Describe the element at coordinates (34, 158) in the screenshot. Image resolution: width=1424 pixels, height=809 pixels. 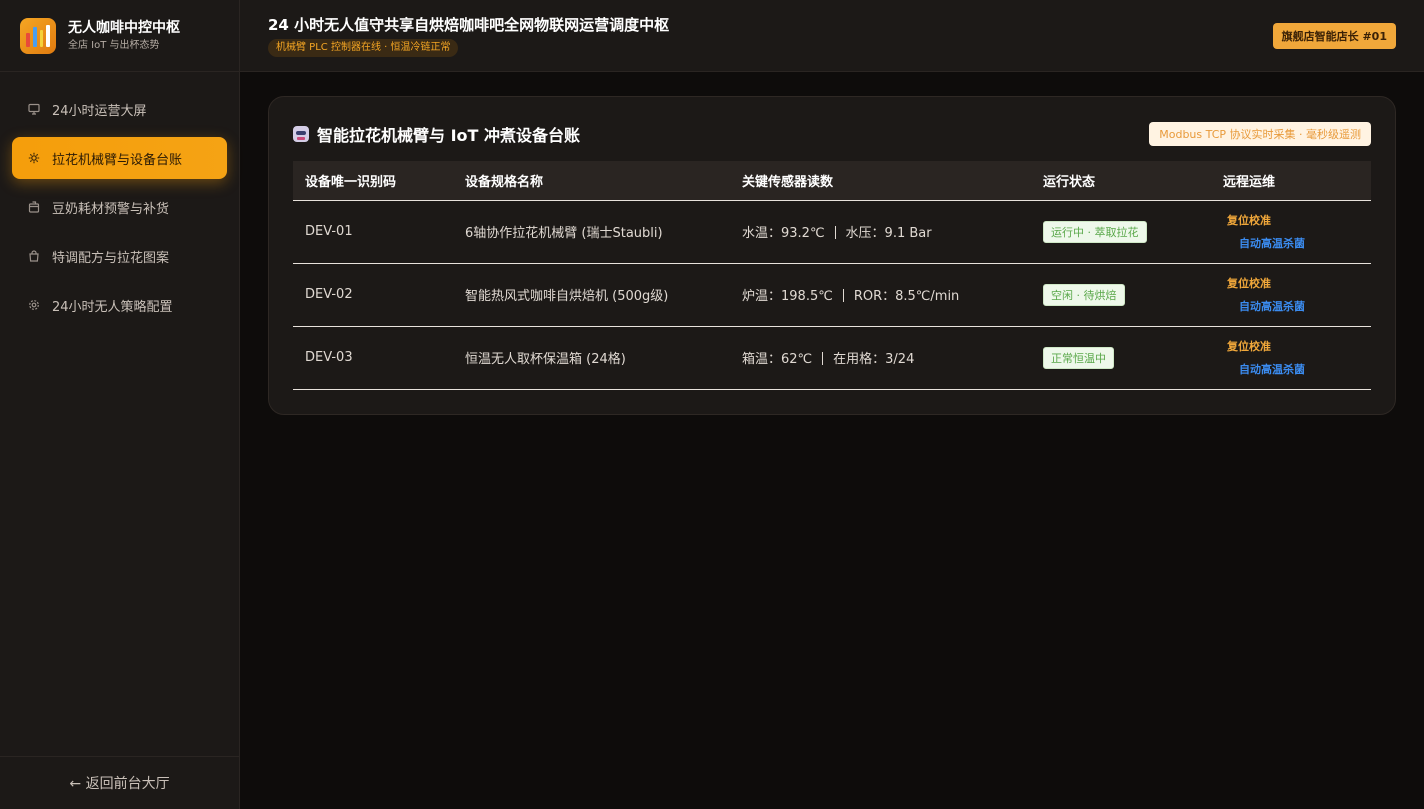
I see `gear-icon` at that location.